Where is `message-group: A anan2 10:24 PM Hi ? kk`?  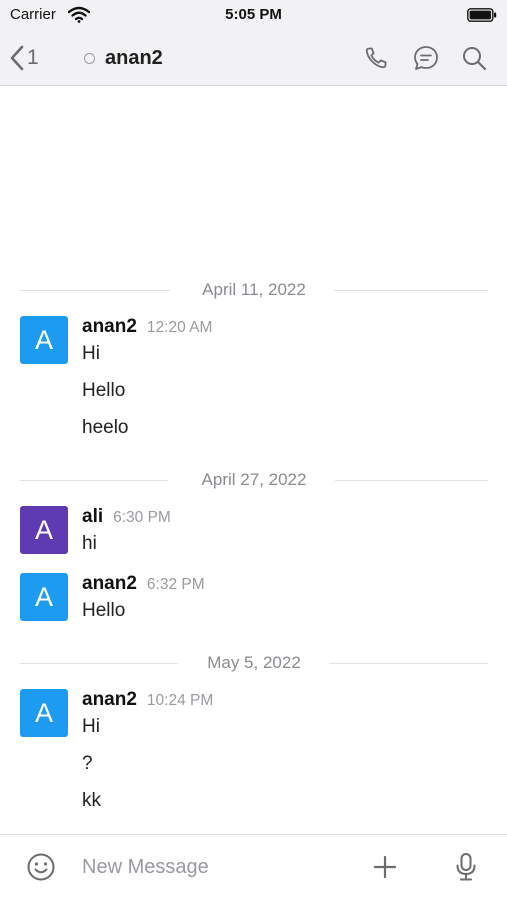
message-group: A anan2 10:24 PM Hi ? kk is located at coordinates (254, 754).